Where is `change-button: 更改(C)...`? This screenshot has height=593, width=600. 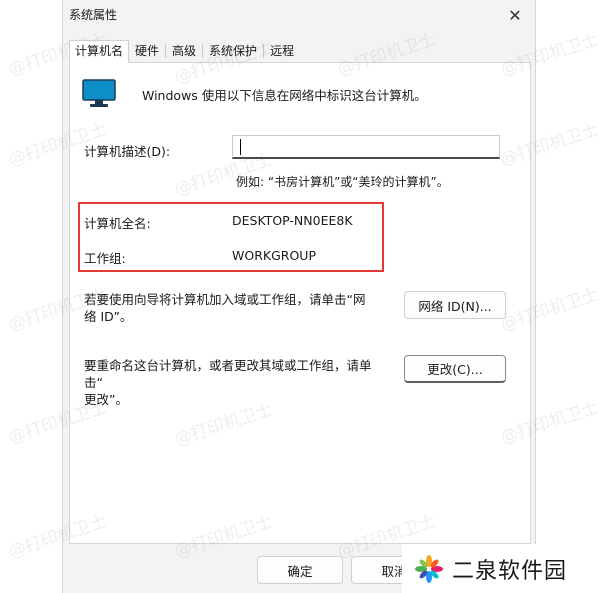
change-button: 更改(C)... is located at coordinates (455, 369).